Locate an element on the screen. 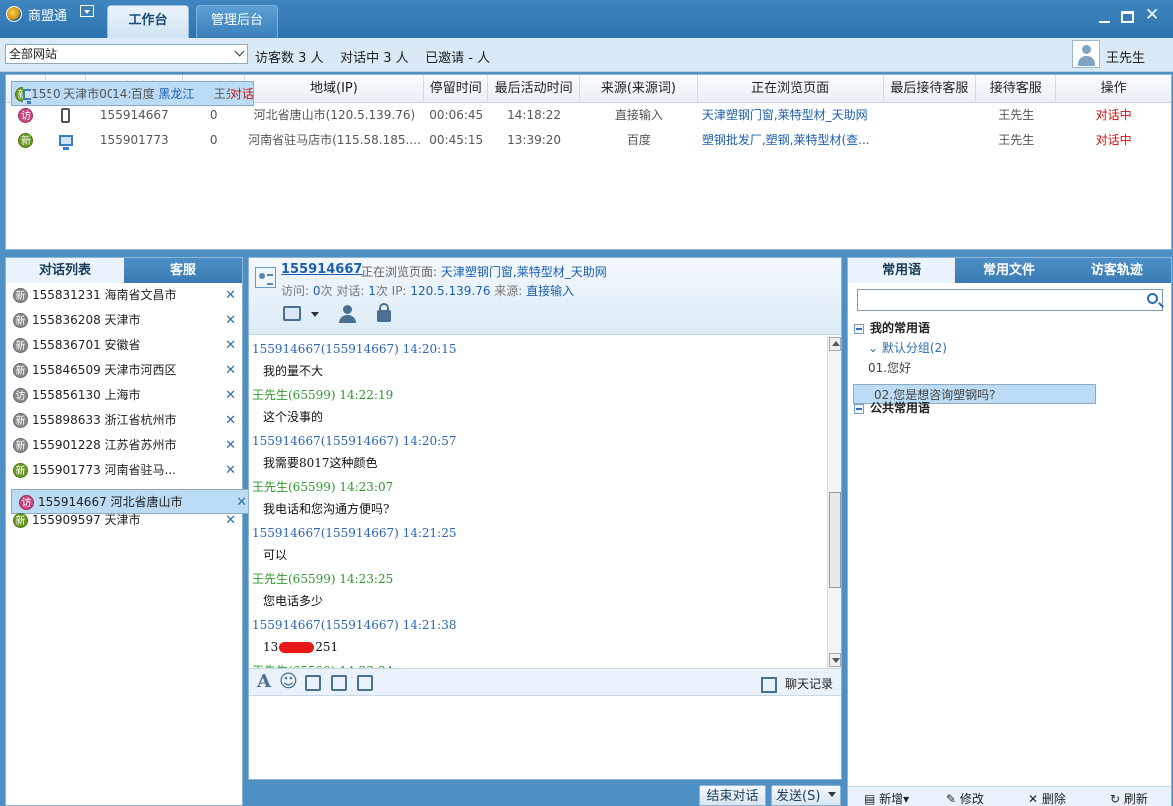 The width and height of the screenshot is (1173, 806). maximize-icon is located at coordinates (1127, 17).